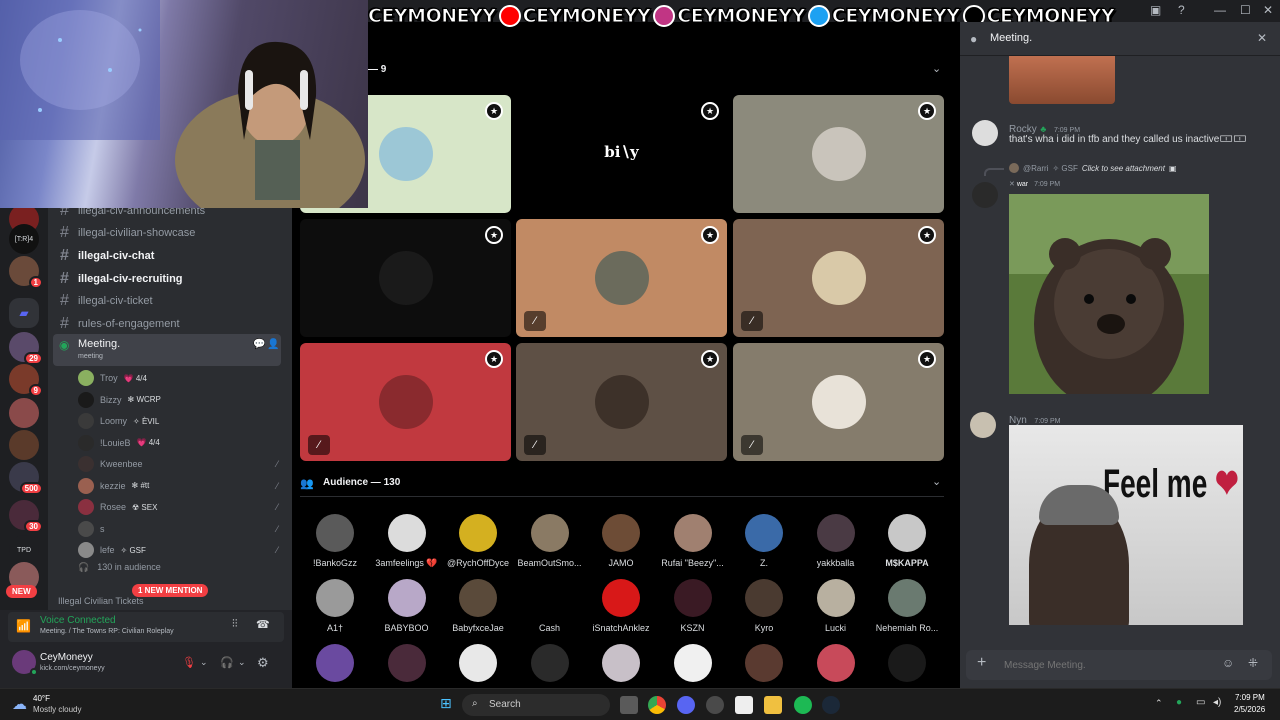 This screenshot has height=720, width=1280. I want to click on channel-item: # rules-of-engagement, so click(120, 324).